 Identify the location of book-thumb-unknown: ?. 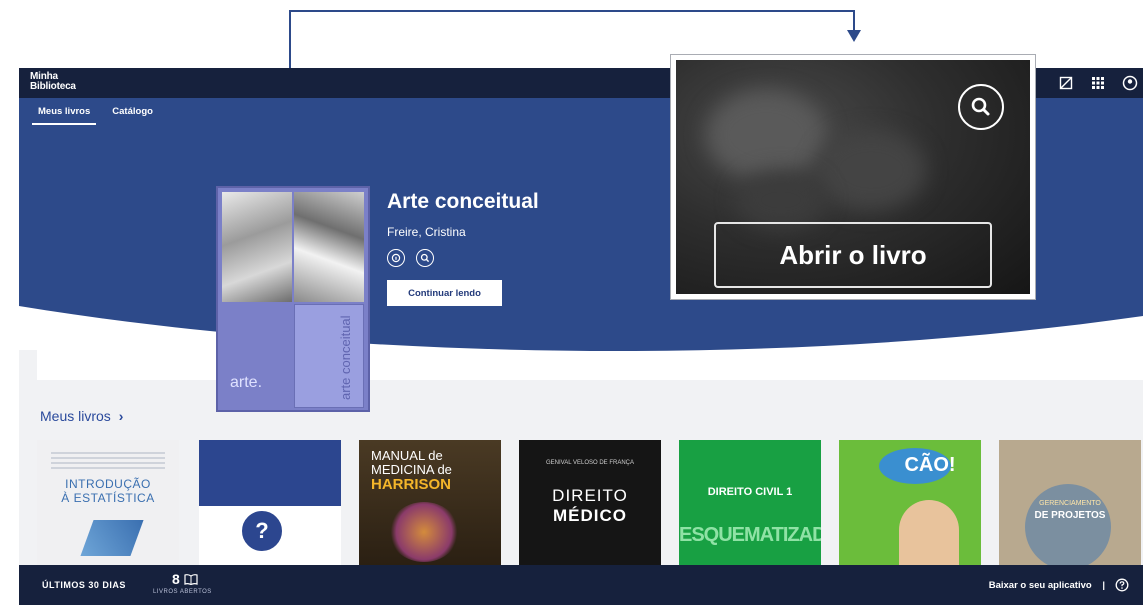
(270, 504).